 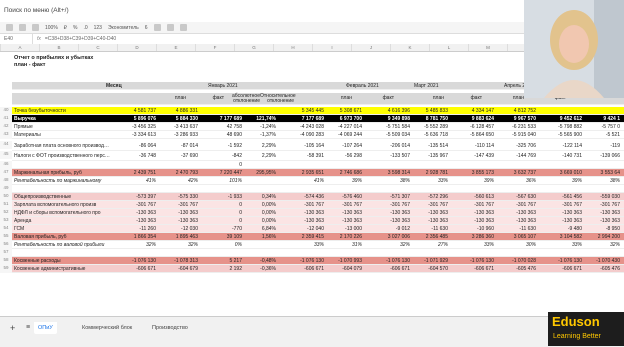 I want to click on zoom-select: 100%, so click(x=51, y=28).